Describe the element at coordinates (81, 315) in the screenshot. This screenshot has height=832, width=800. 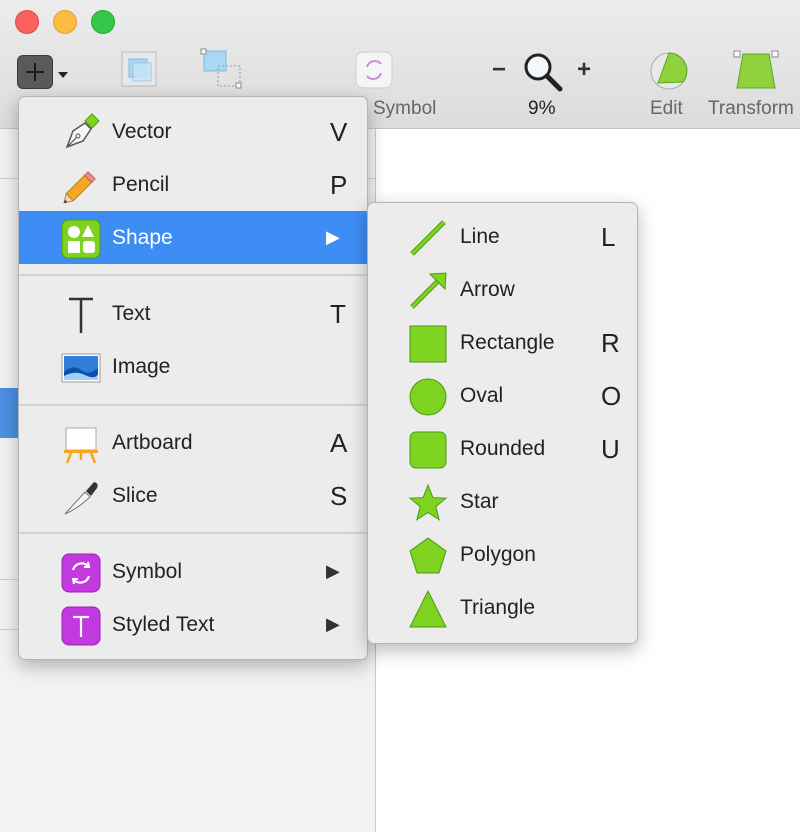
I see `text-icon` at that location.